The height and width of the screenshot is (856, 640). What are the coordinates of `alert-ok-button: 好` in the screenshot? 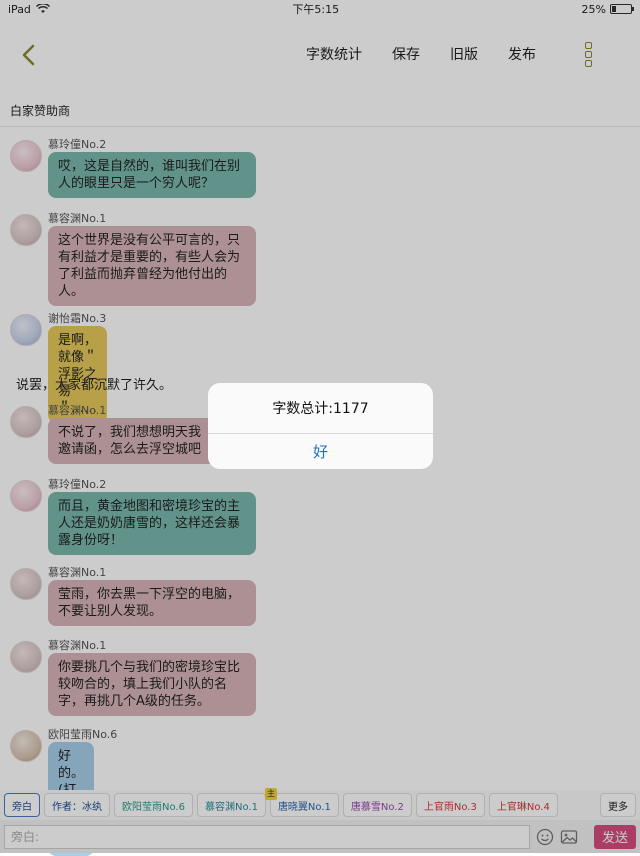 It's located at (320, 451).